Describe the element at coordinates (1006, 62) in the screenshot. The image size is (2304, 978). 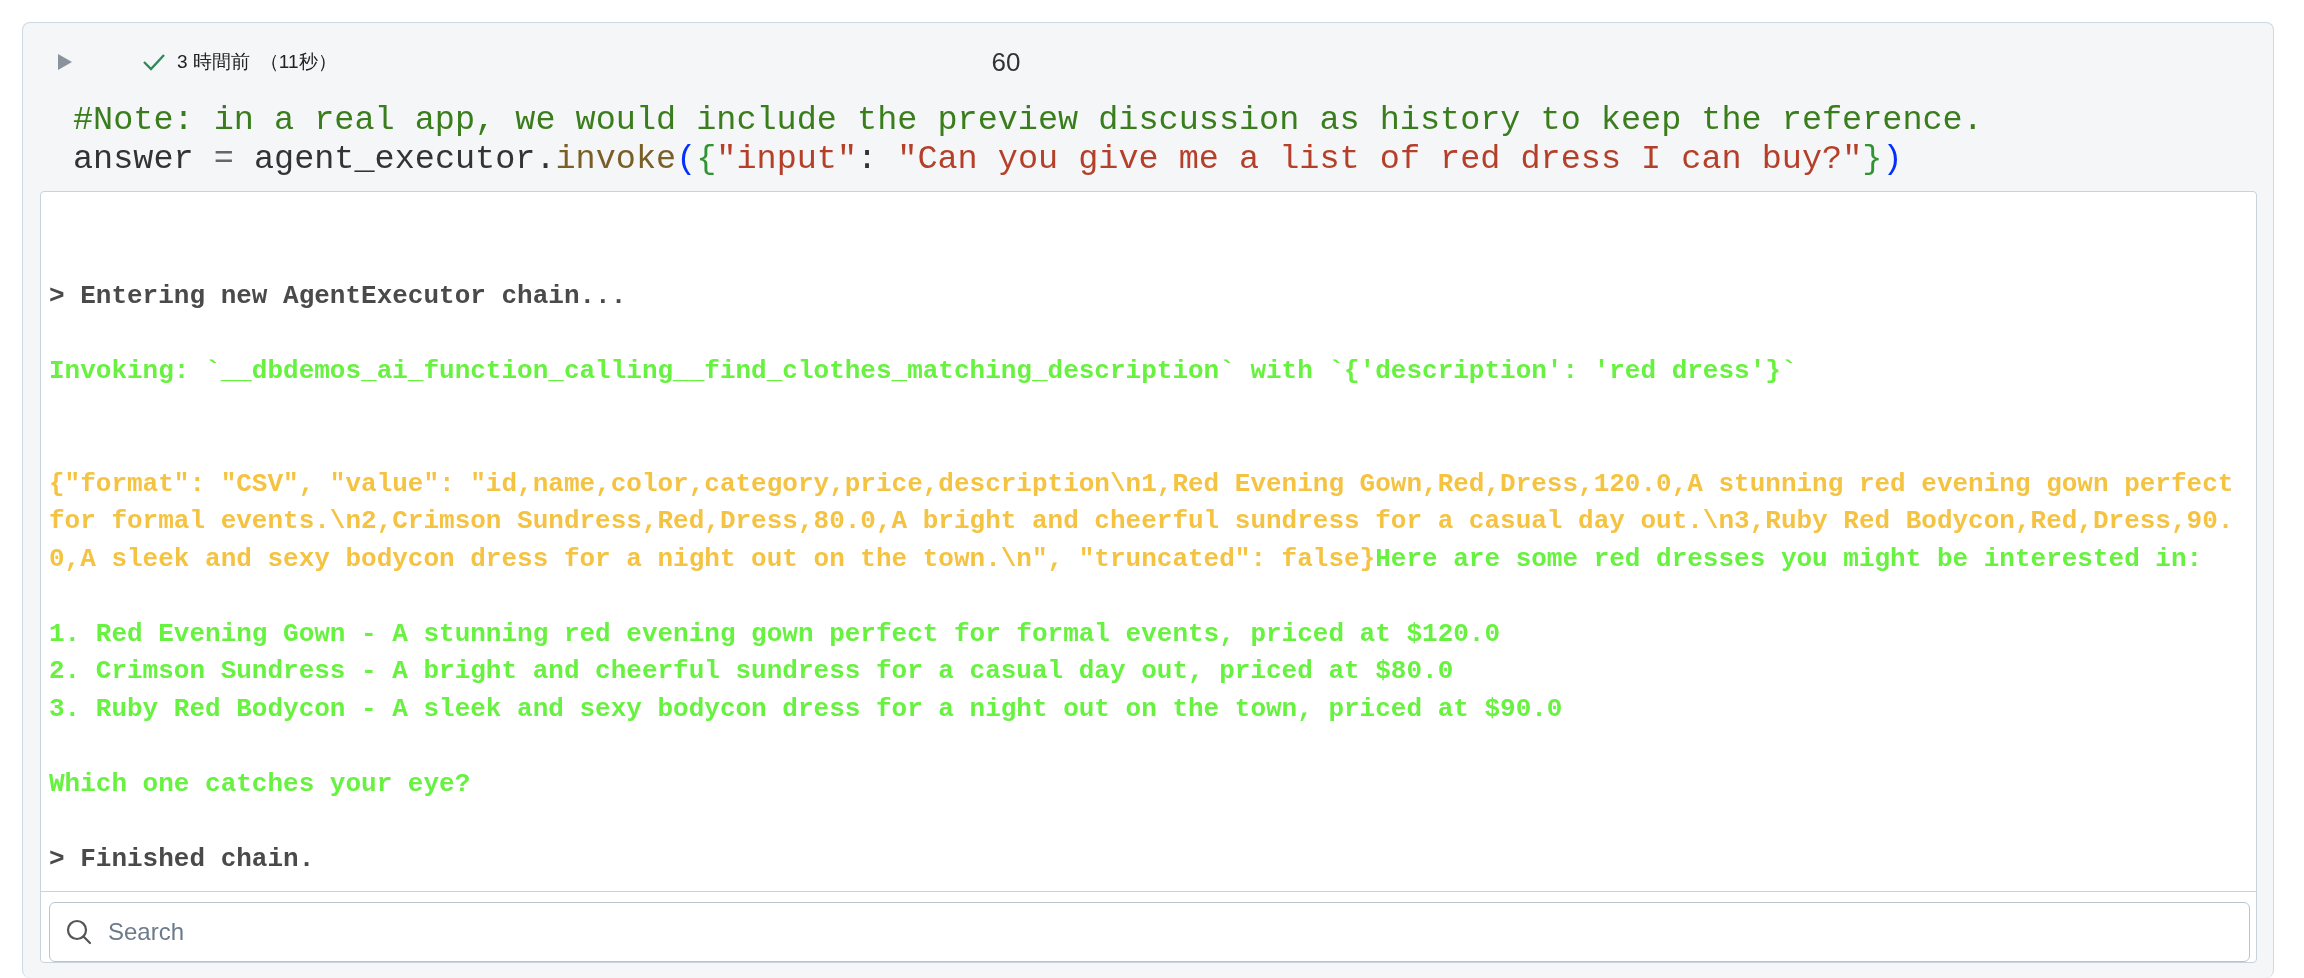
I see `execution-count: 60` at that location.